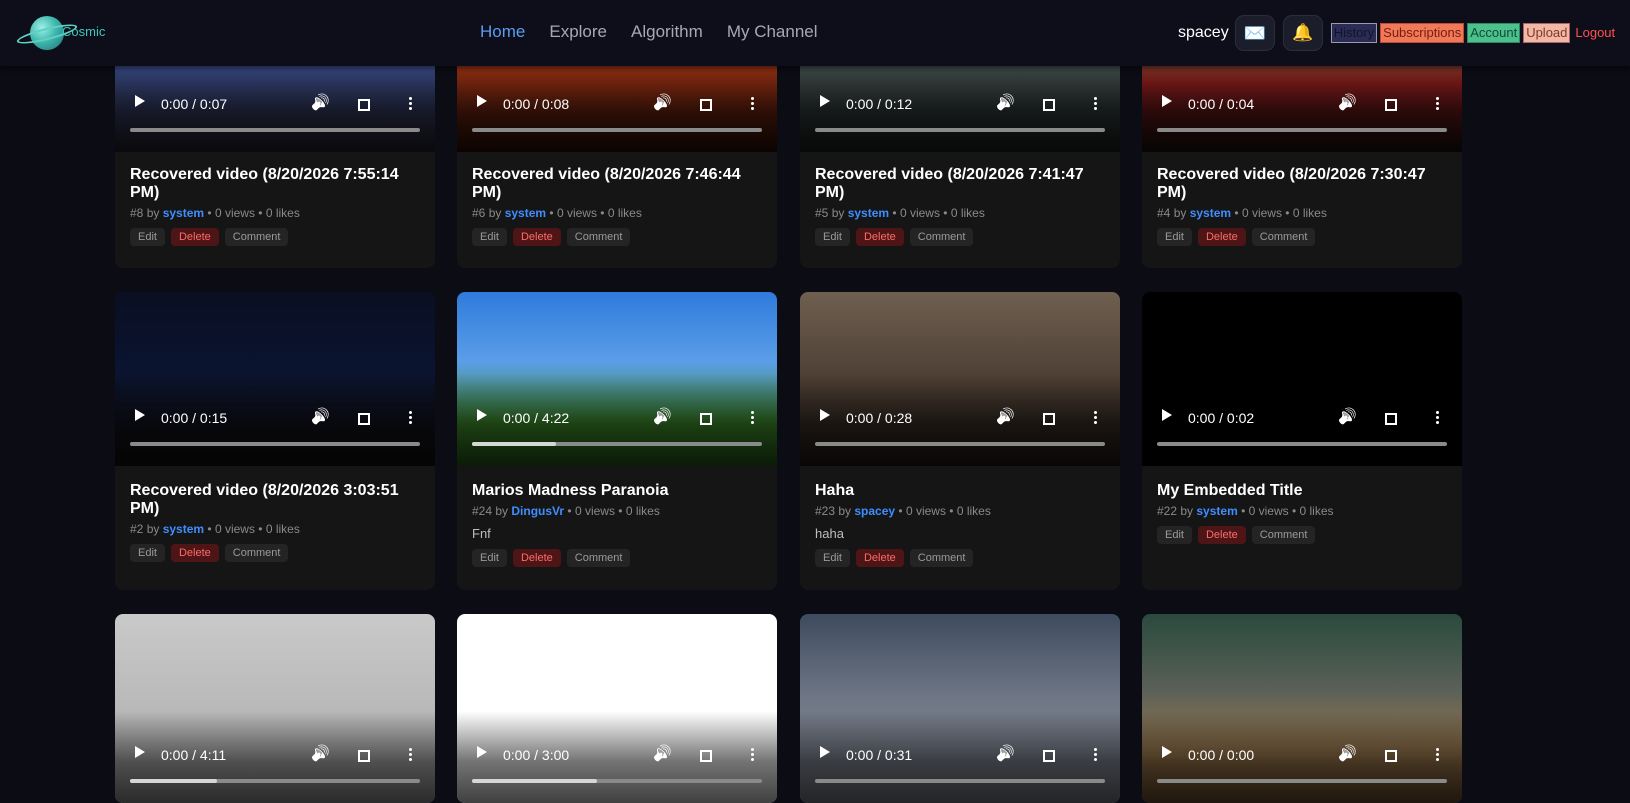 This screenshot has width=1630, height=803. What do you see at coordinates (275, 708) in the screenshot?
I see `video-player: 0:00 / 4:11 🔊` at bounding box center [275, 708].